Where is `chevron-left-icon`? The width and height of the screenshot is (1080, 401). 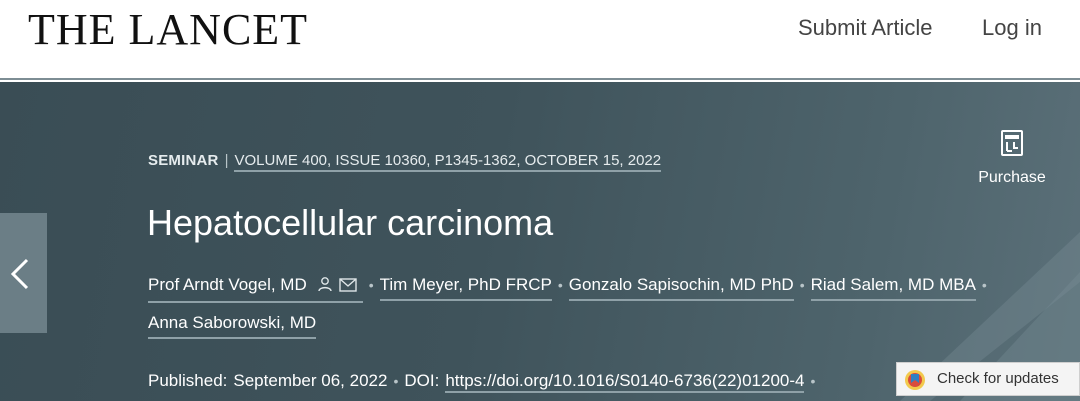 chevron-left-icon is located at coordinates (19, 274).